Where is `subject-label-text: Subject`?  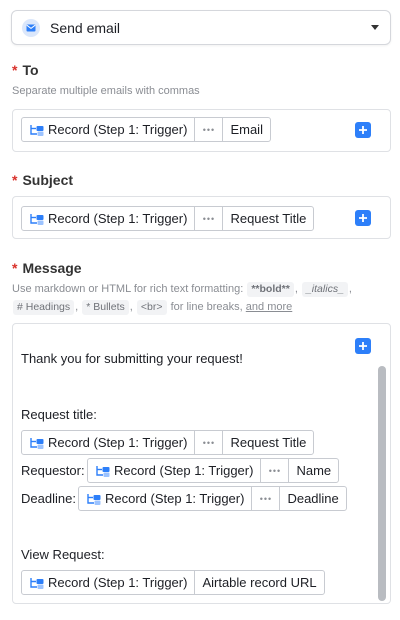 subject-label-text: Subject is located at coordinates (48, 180).